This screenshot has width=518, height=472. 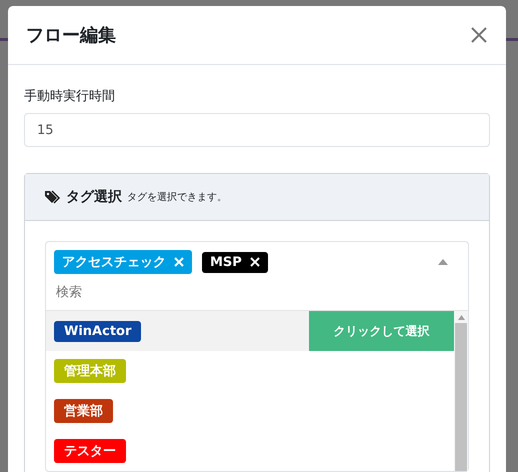 I want to click on caret-icon, so click(x=443, y=262).